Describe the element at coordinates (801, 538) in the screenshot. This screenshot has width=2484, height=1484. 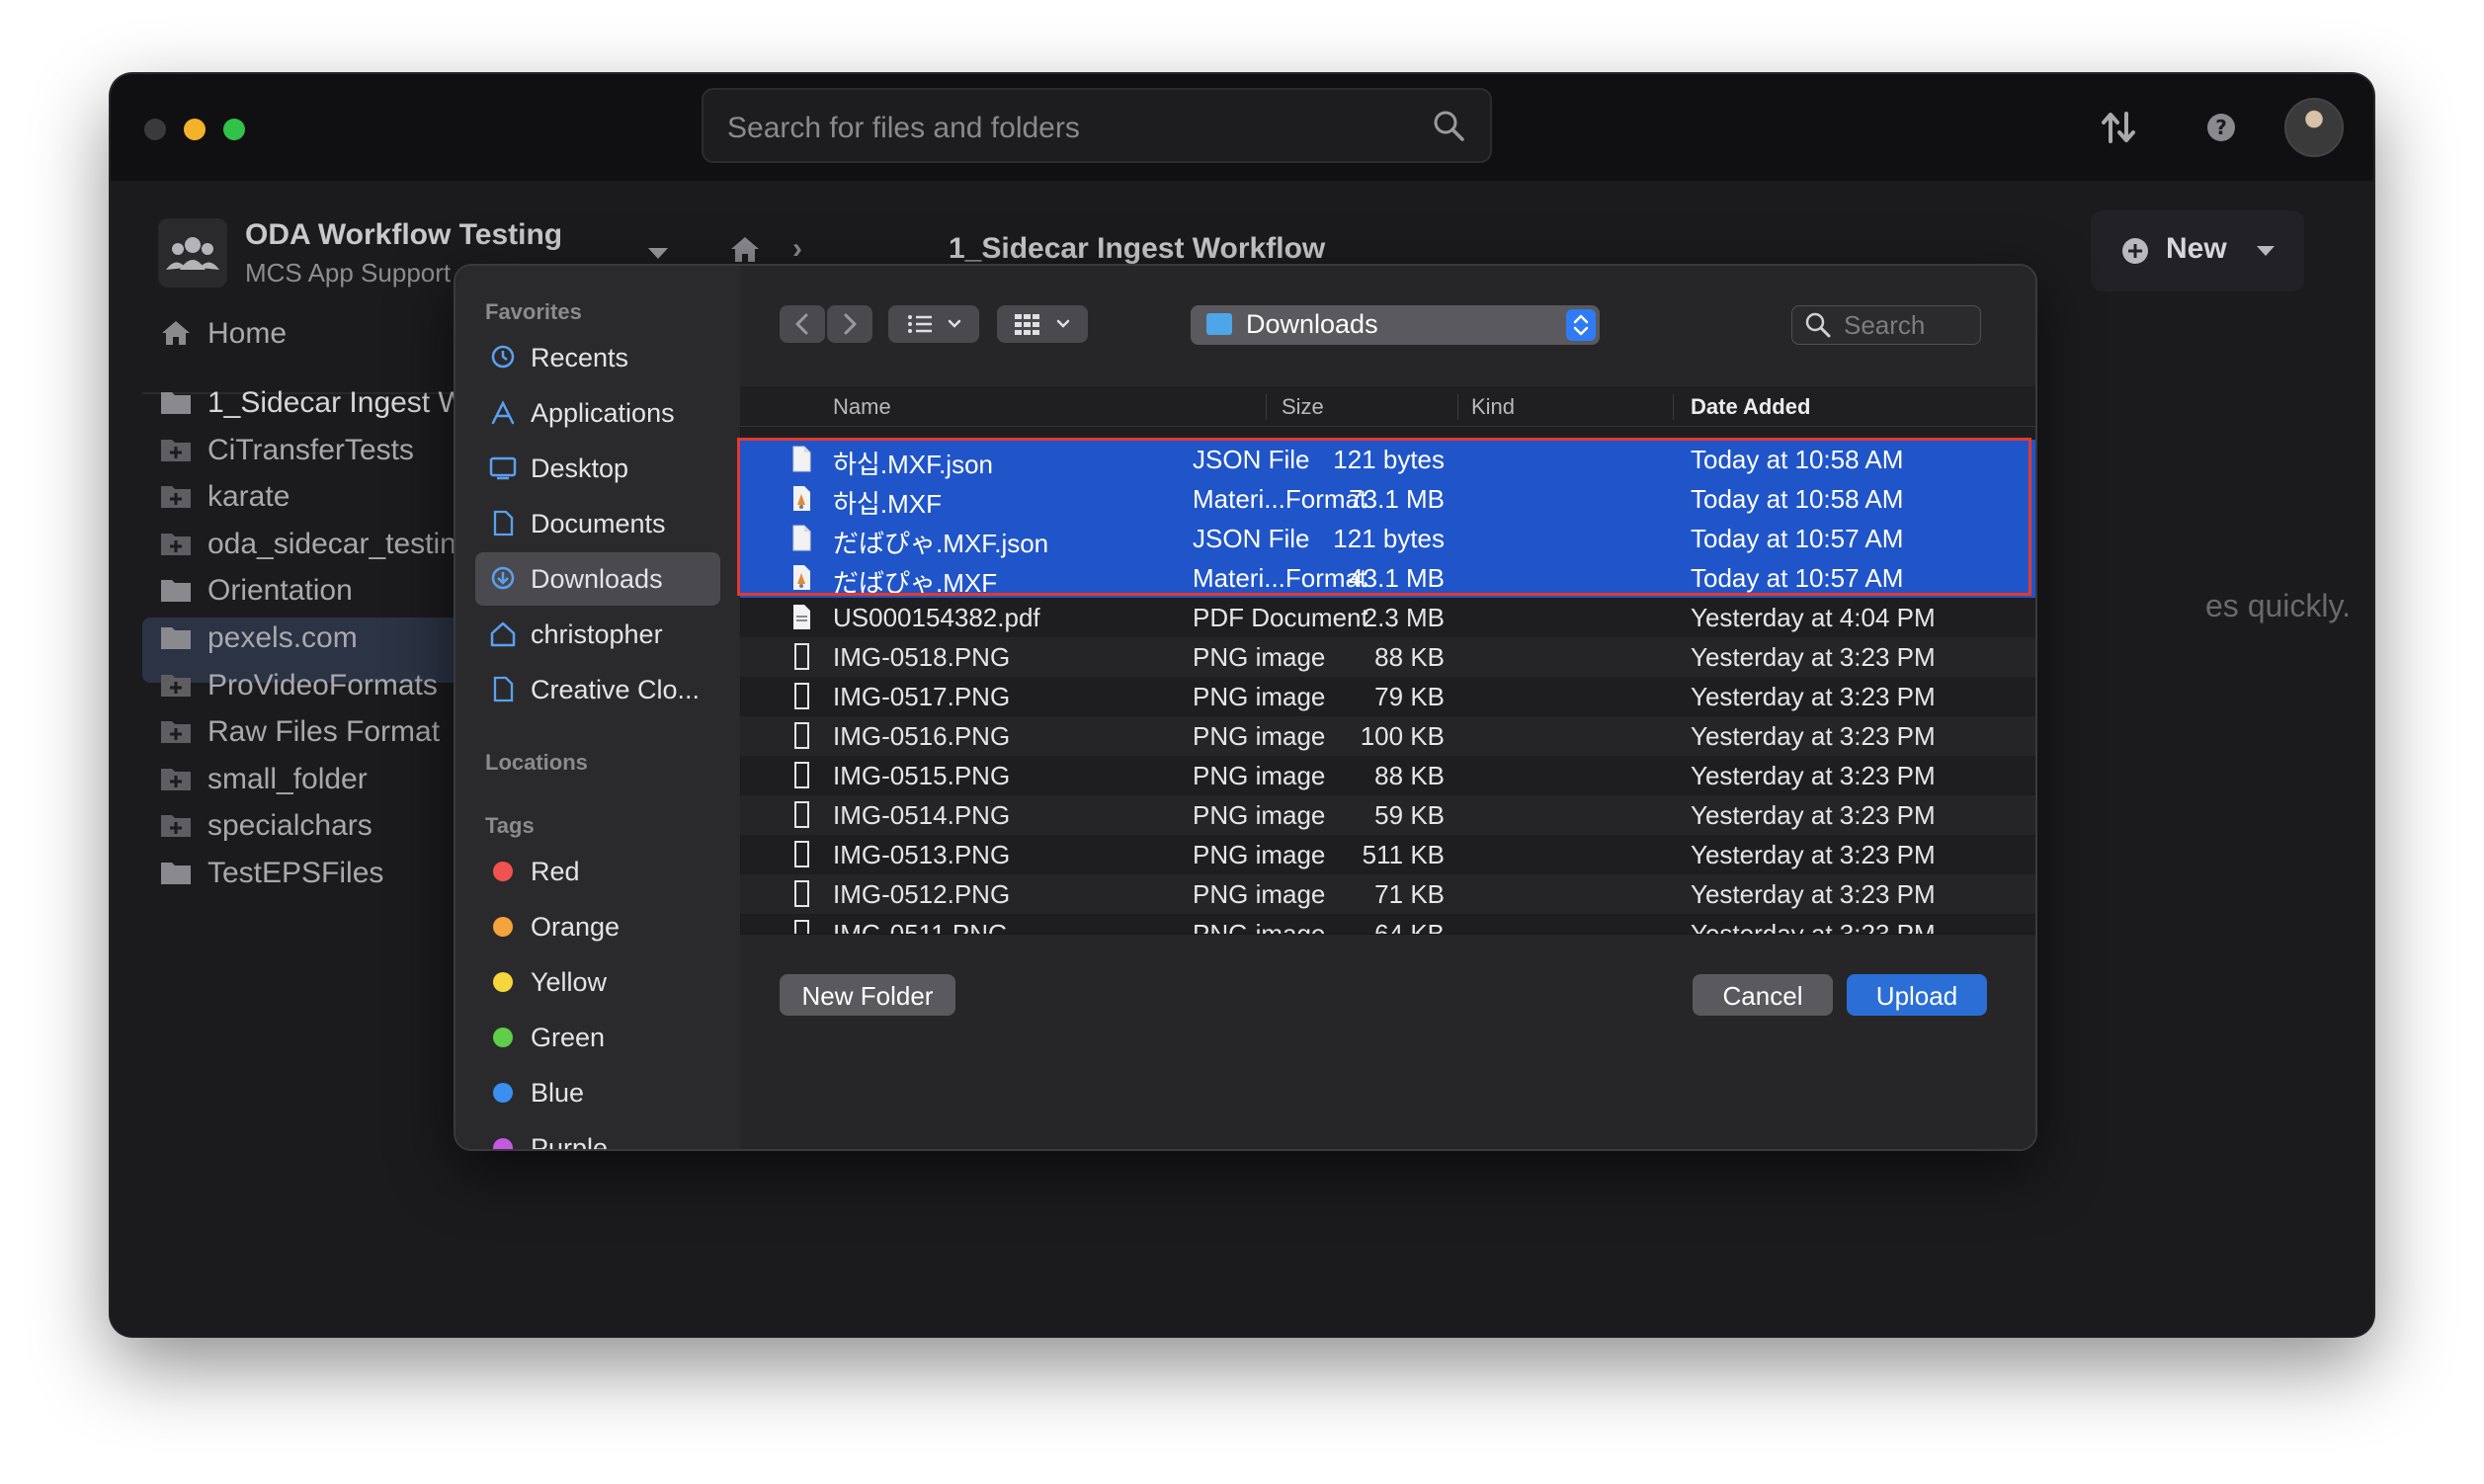
I see `document-icon` at that location.